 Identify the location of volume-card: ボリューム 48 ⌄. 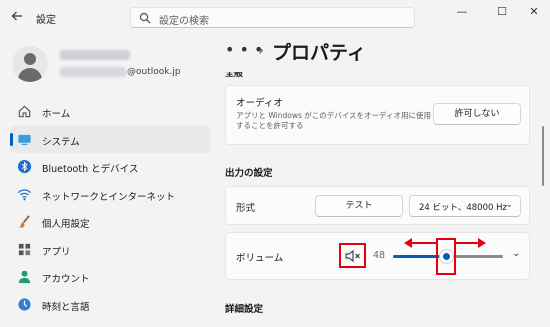
(377, 256).